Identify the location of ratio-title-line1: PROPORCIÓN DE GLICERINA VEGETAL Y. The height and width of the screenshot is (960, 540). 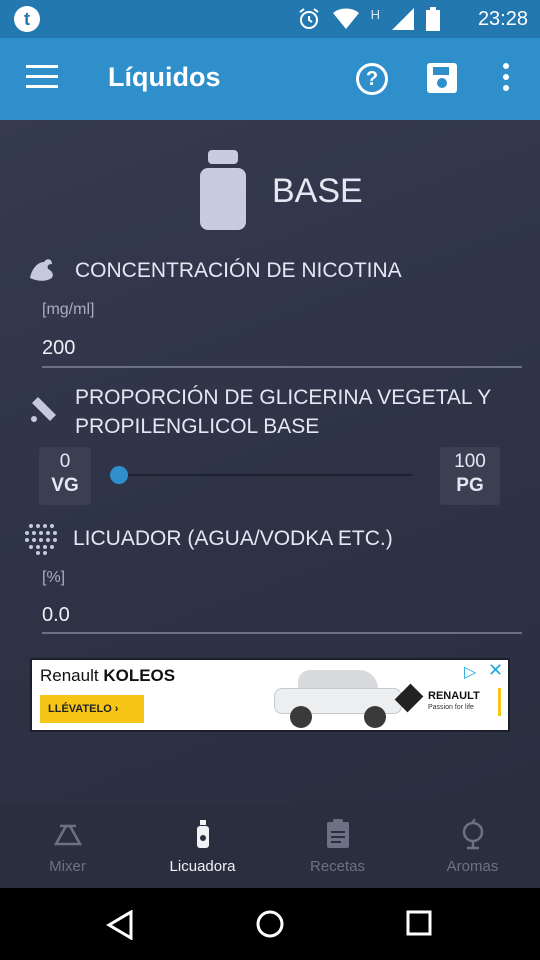
(283, 397).